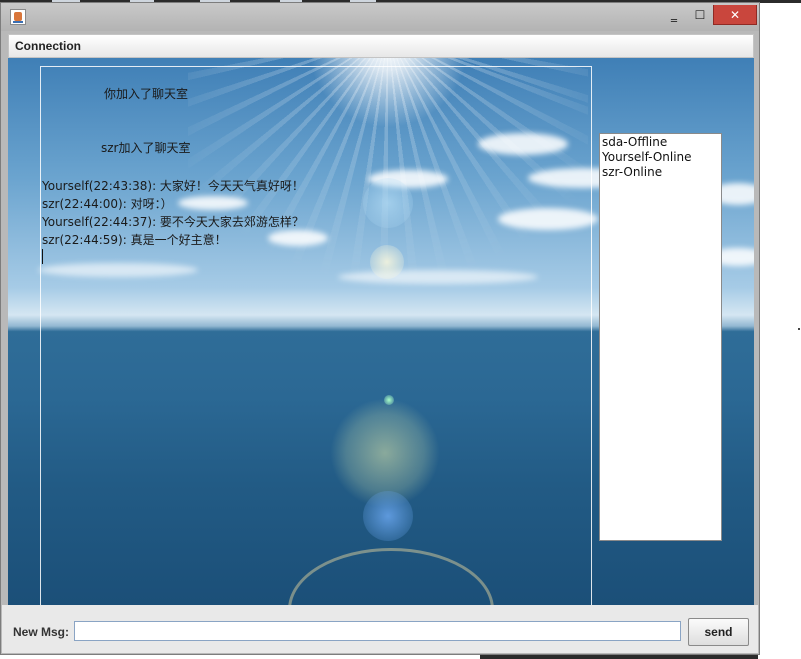 The height and width of the screenshot is (659, 801). What do you see at coordinates (660, 172) in the screenshot?
I see `user-item: szr-Online` at bounding box center [660, 172].